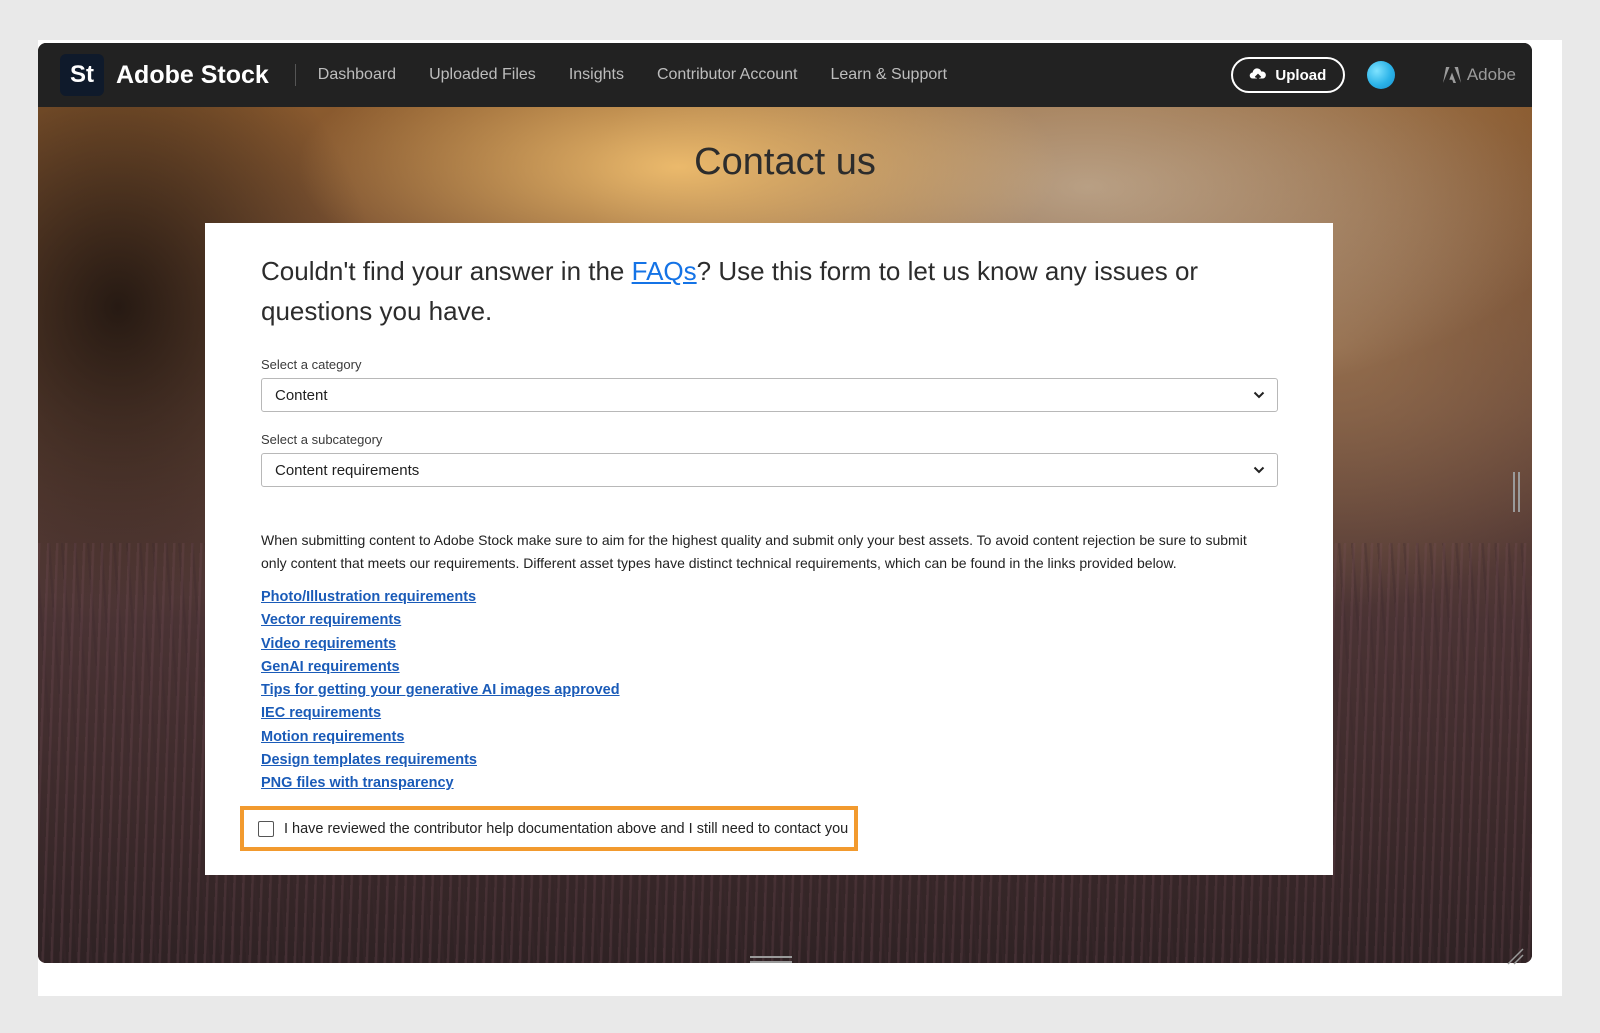 This screenshot has height=1033, width=1600. Describe the element at coordinates (369, 760) in the screenshot. I see `link-design-templates-requirements: Design templates requirements` at that location.